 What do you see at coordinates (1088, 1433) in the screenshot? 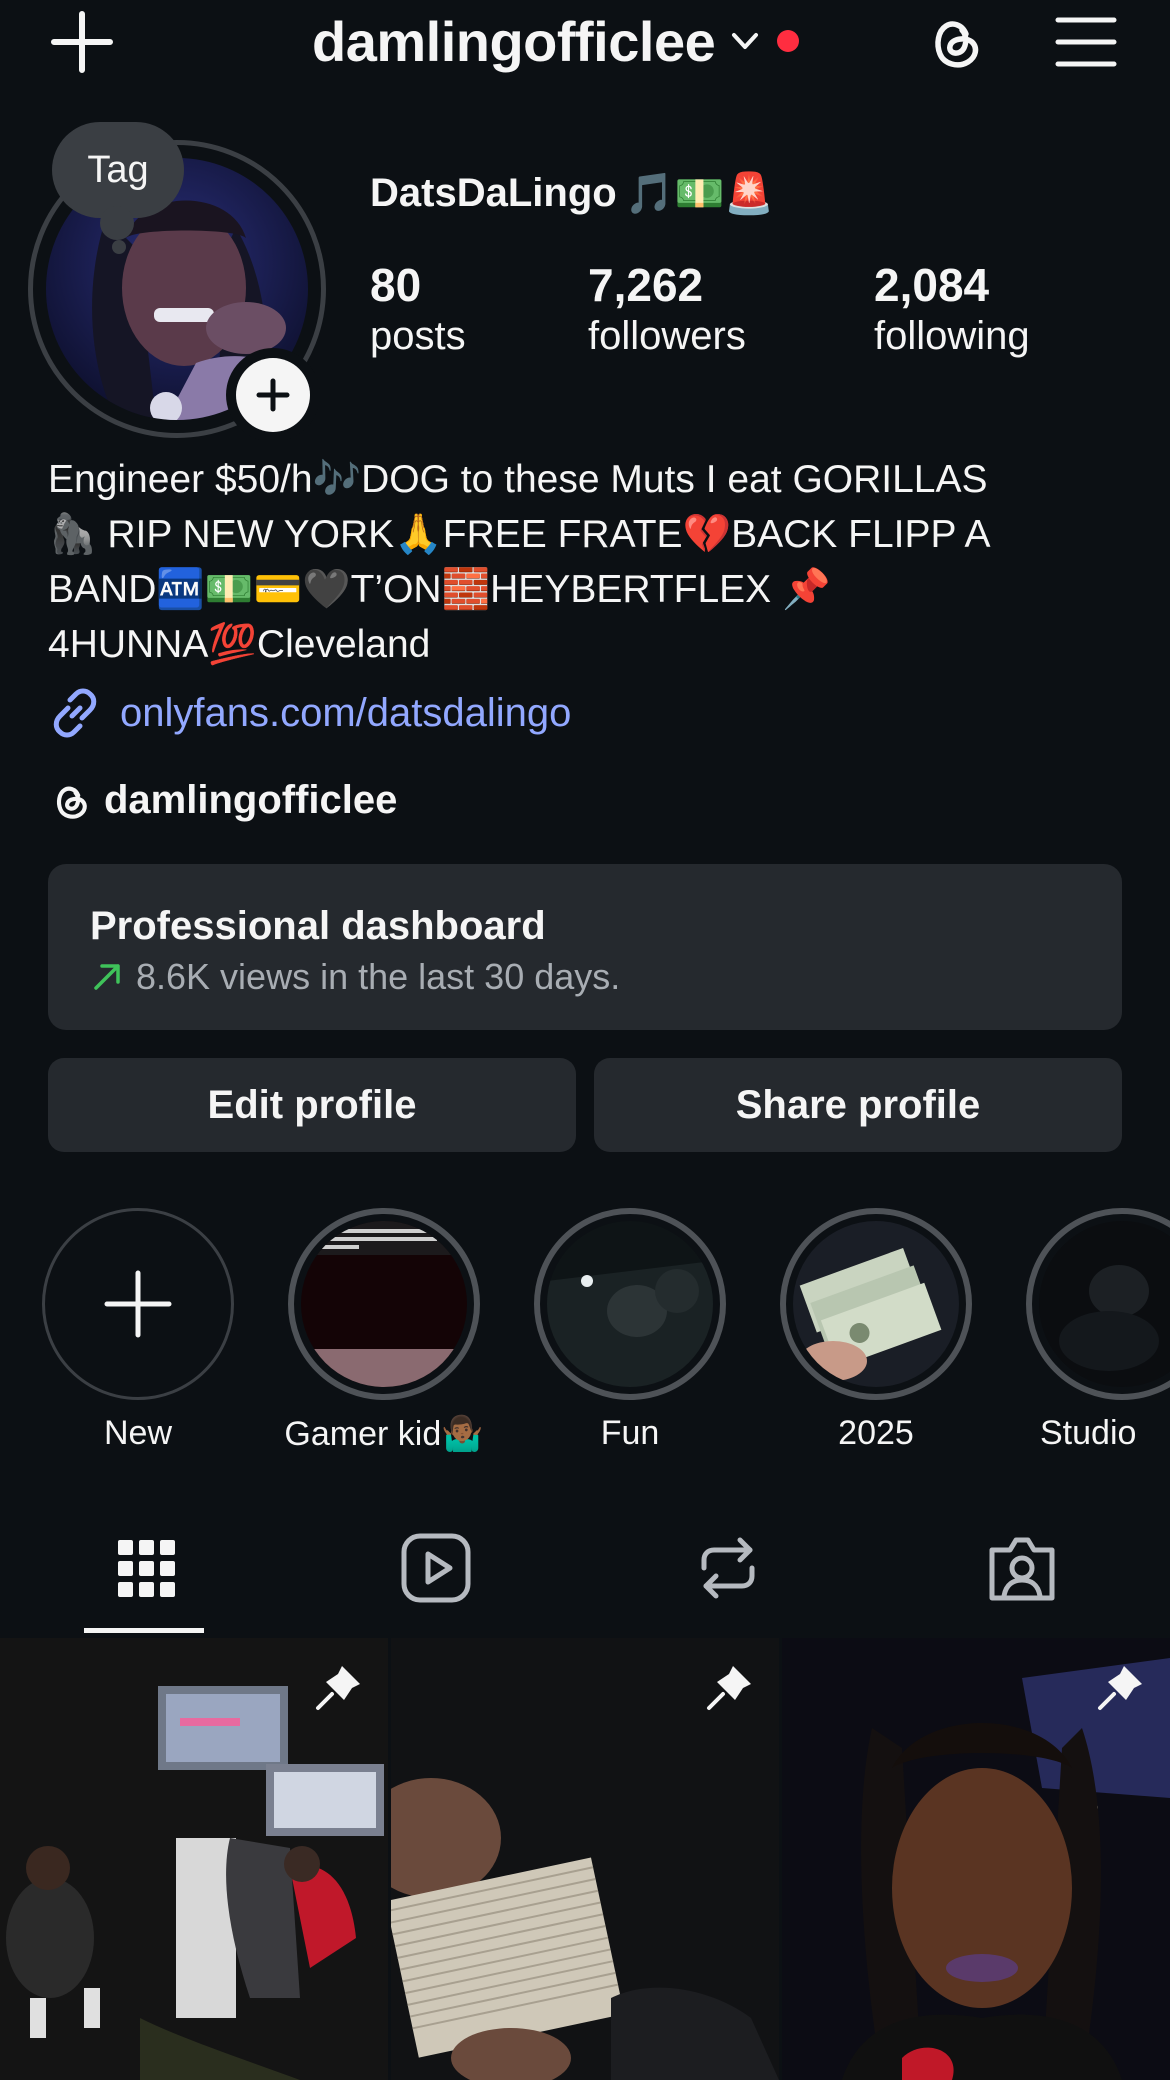
I see `highlight-label: Studio` at bounding box center [1088, 1433].